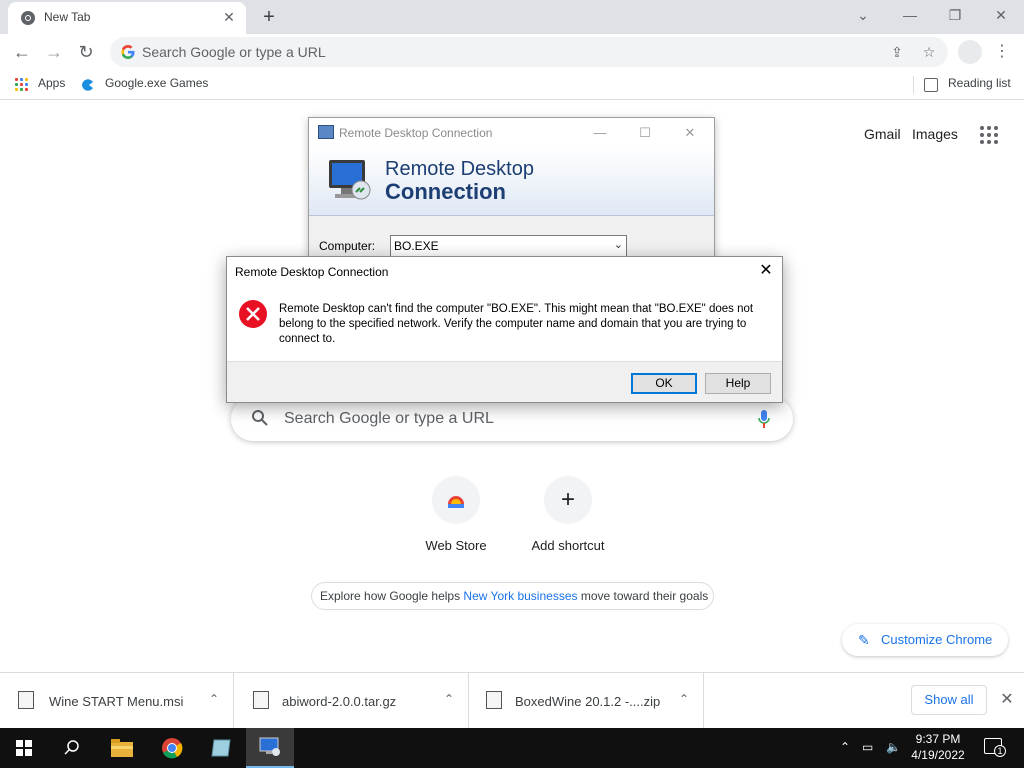 This screenshot has height=768, width=1024. What do you see at coordinates (645, 133) in the screenshot?
I see `rdc-maximize-icon: ☐` at bounding box center [645, 133].